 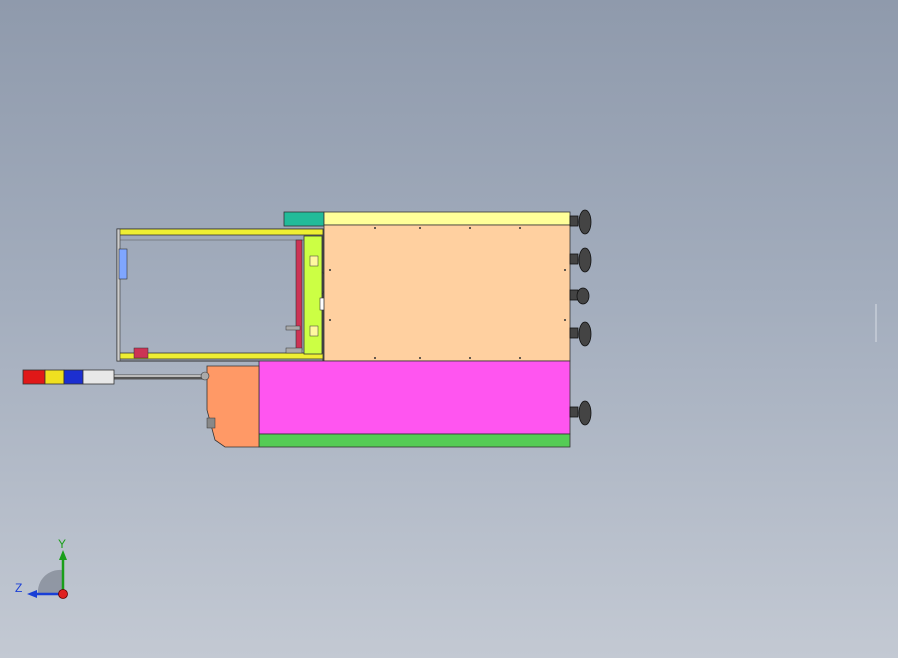 I want to click on sensor-block, so click(x=123, y=264).